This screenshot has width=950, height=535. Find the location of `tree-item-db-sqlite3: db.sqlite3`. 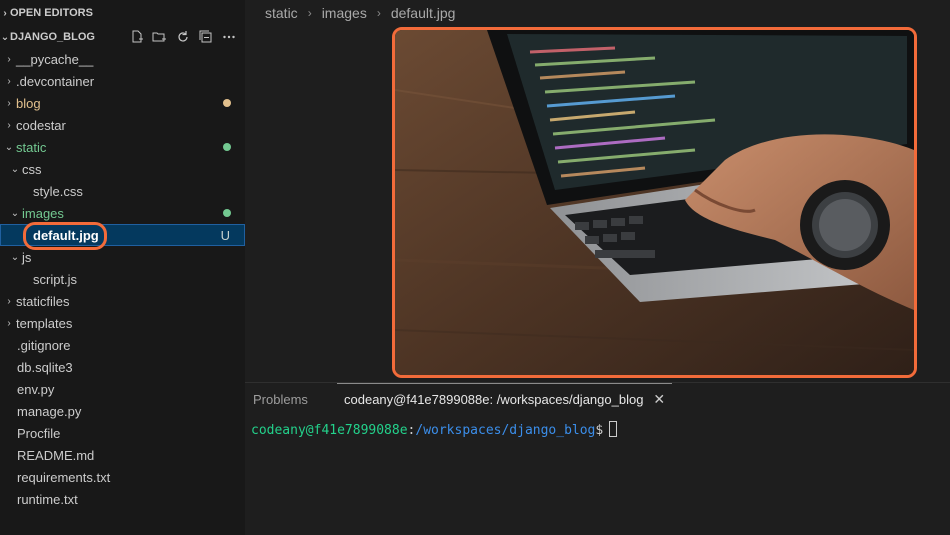

tree-item-db-sqlite3: db.sqlite3 is located at coordinates (122, 367).